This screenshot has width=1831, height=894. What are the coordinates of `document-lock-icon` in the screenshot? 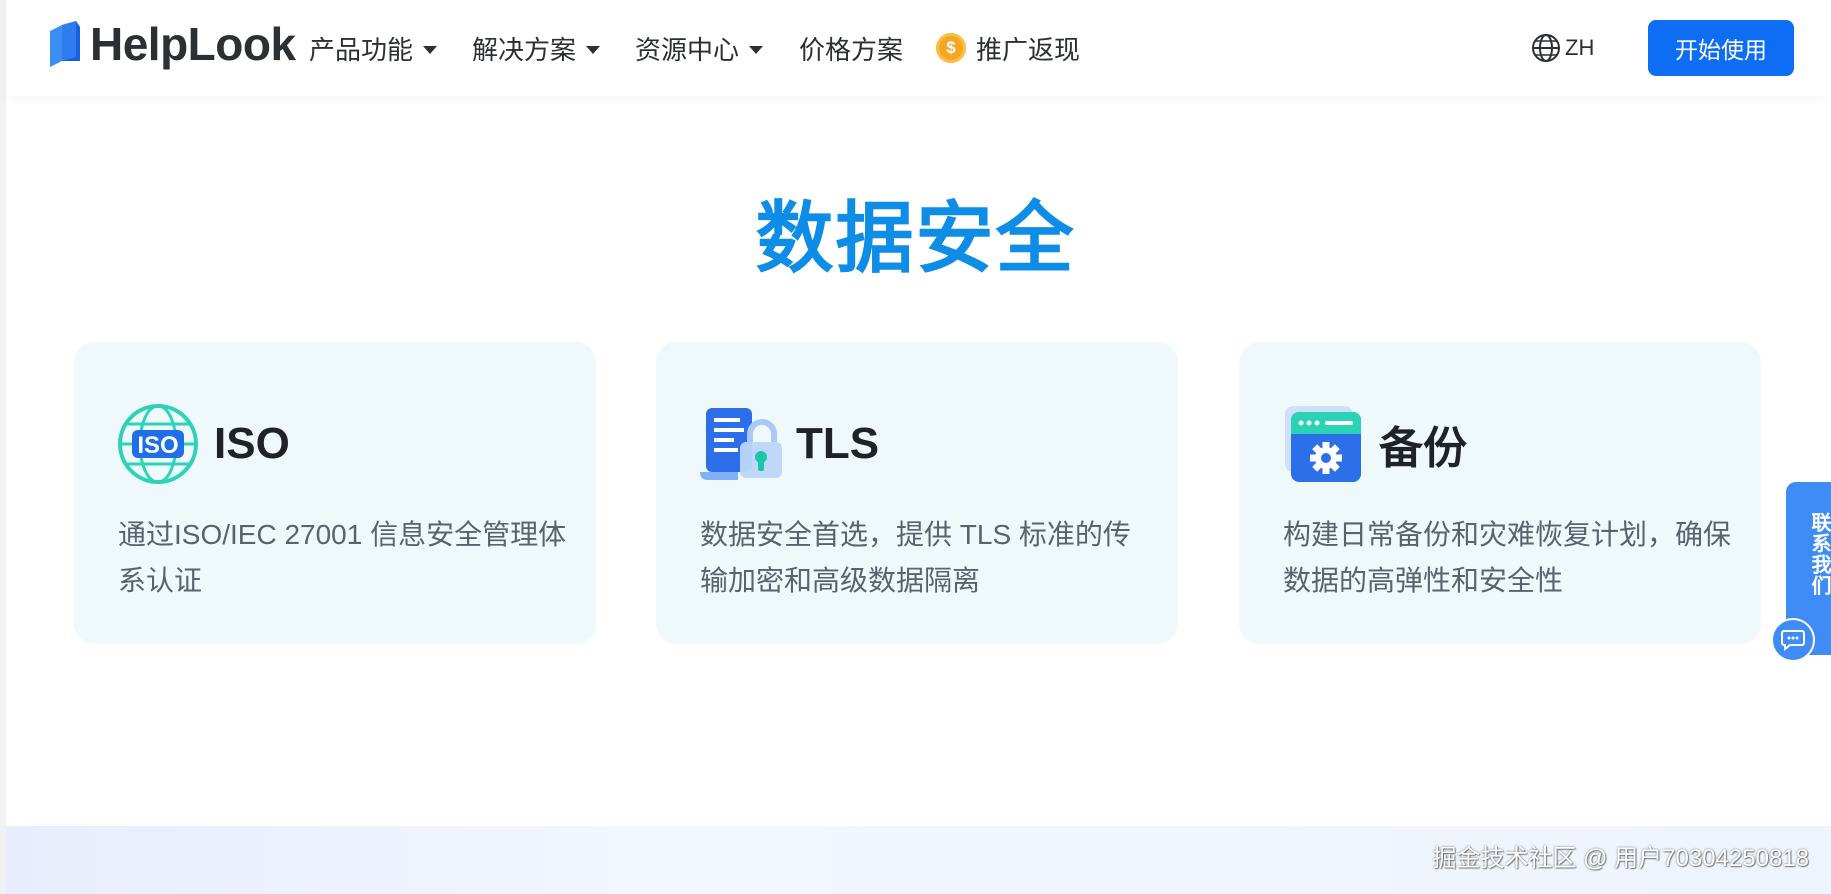 It's located at (740, 444).